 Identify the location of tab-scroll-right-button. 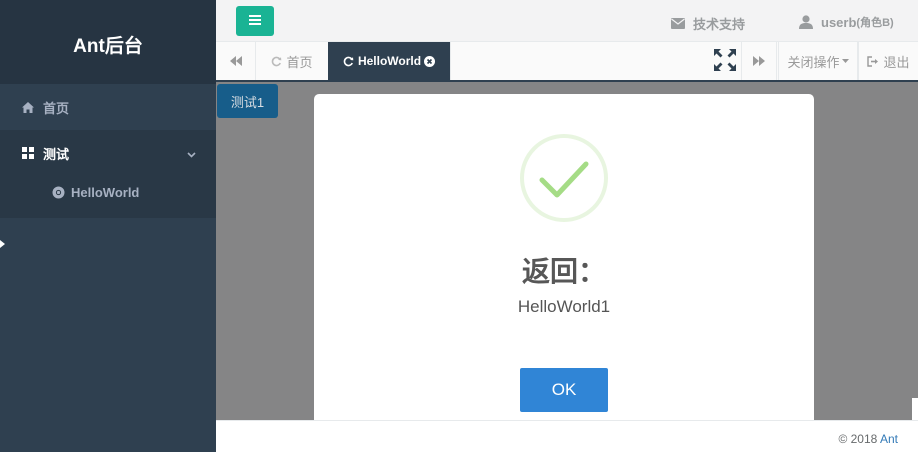
(759, 61).